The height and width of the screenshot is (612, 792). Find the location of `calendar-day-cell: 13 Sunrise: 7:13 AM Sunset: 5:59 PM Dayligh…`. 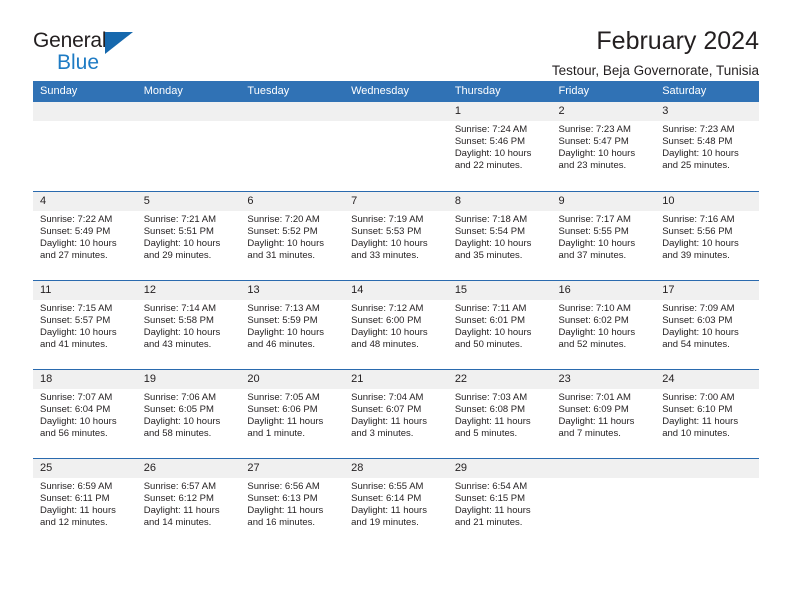

calendar-day-cell: 13 Sunrise: 7:13 AM Sunset: 5:59 PM Dayligh… is located at coordinates (292, 324).